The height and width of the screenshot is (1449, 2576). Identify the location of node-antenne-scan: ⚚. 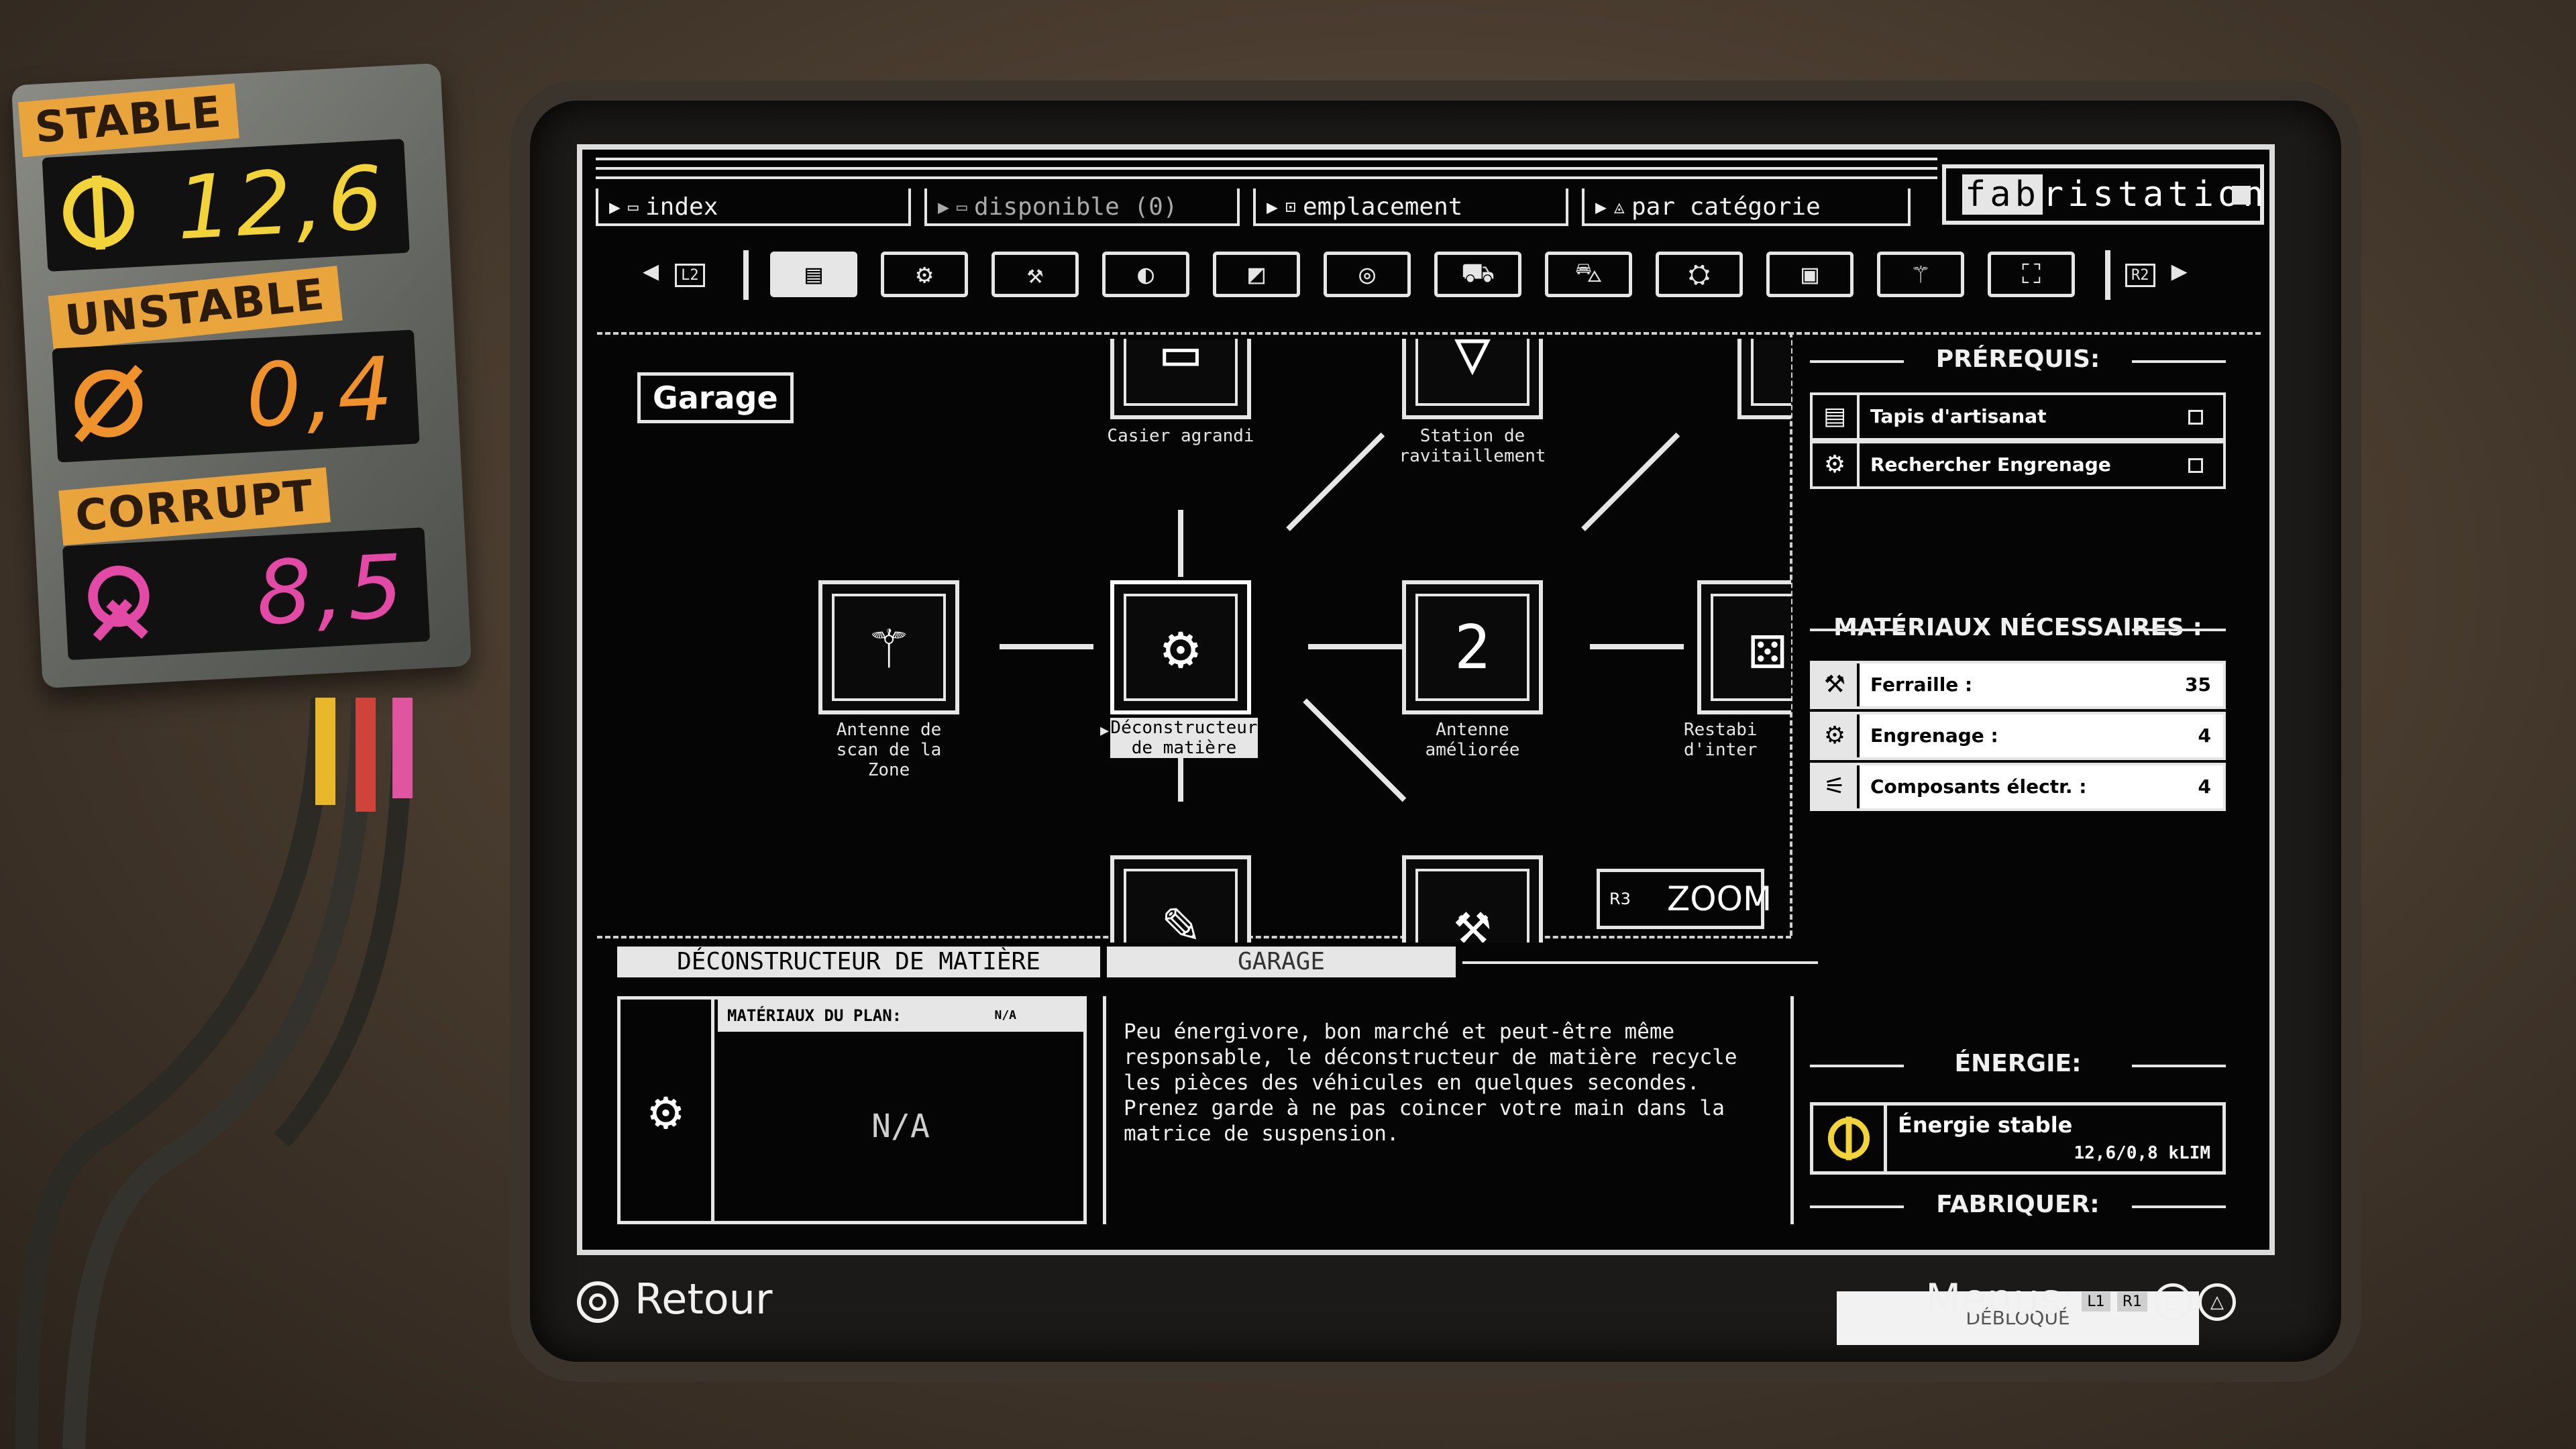
(888, 647).